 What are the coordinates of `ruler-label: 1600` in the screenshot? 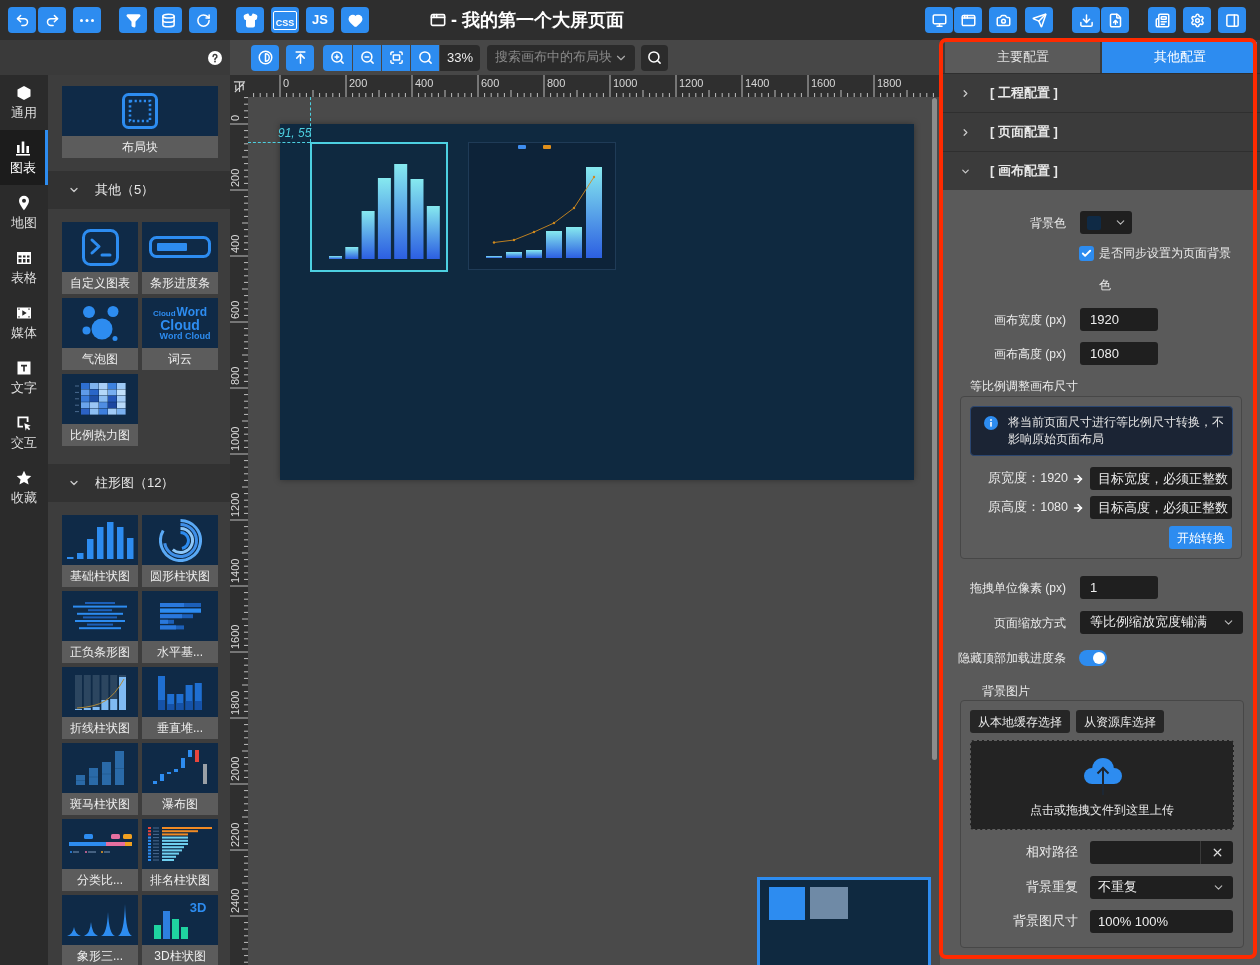 It's located at (235, 636).